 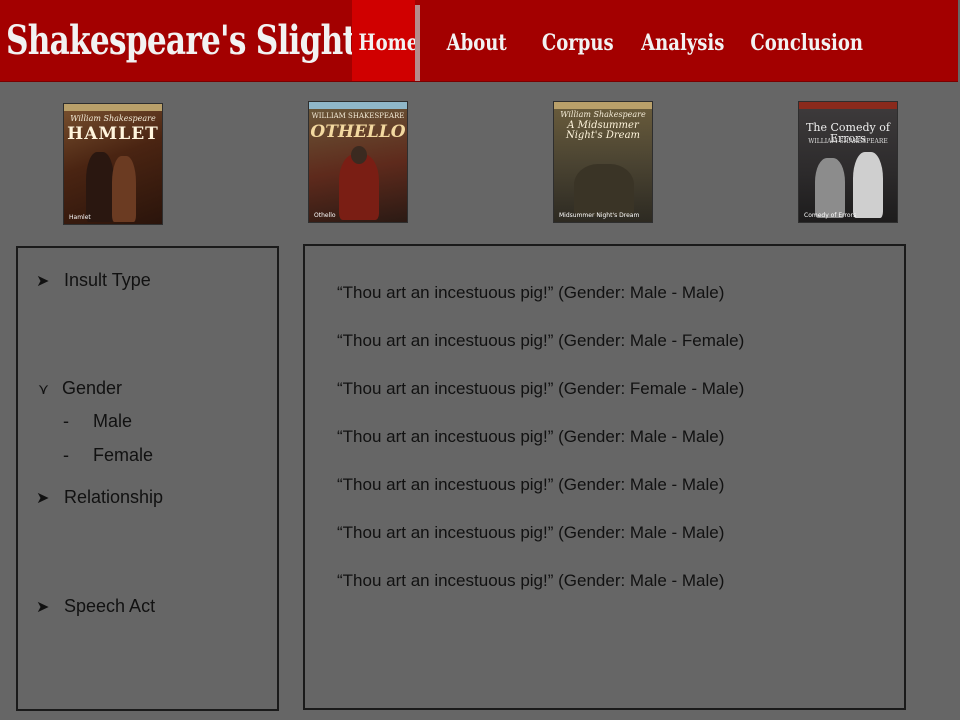 What do you see at coordinates (358, 132) in the screenshot?
I see `book-title: OTHELLO` at bounding box center [358, 132].